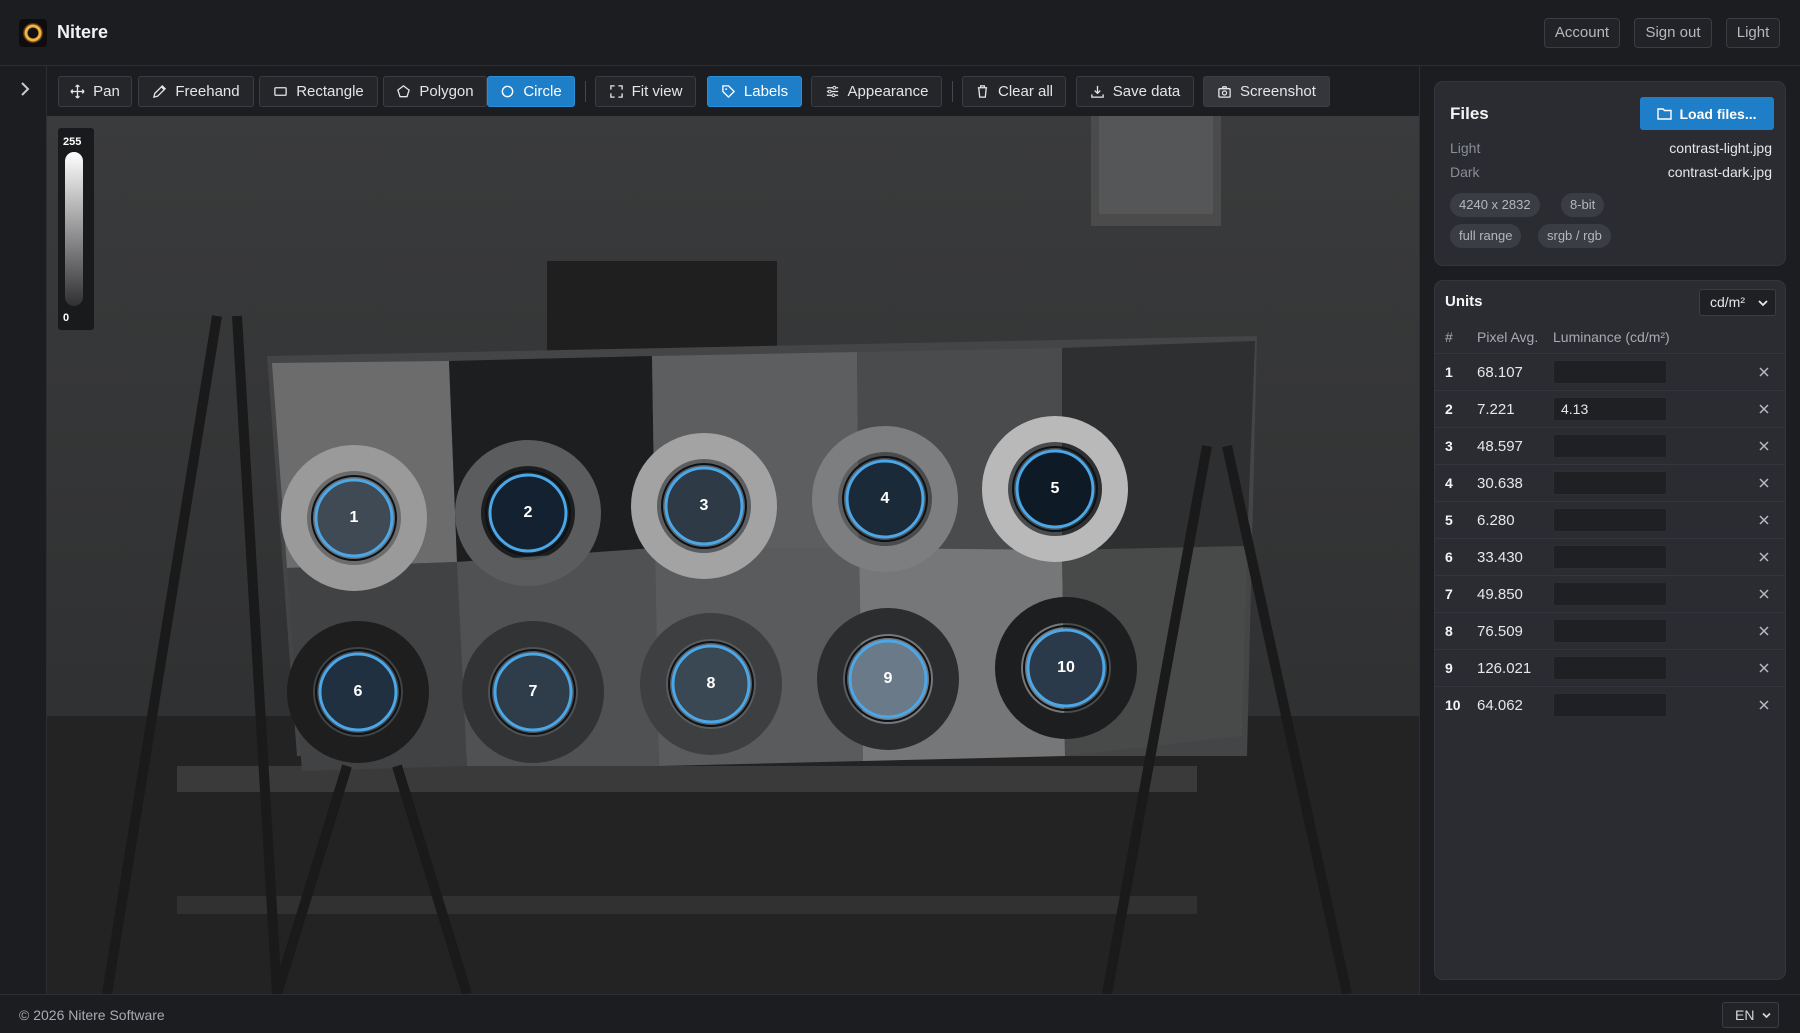 This screenshot has width=1800, height=1033. Describe the element at coordinates (435, 91) in the screenshot. I see `polygon-tool-button: Polygon` at that location.